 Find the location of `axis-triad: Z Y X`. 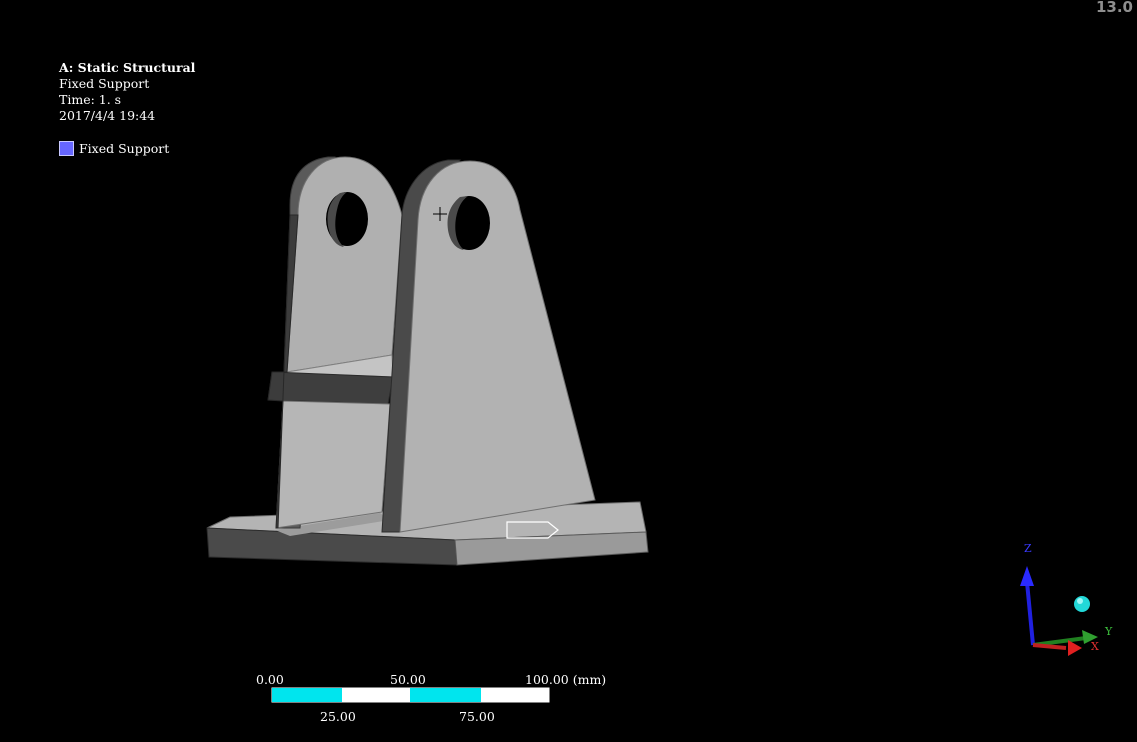

axis-triad: Z Y X is located at coordinates (1066, 599).